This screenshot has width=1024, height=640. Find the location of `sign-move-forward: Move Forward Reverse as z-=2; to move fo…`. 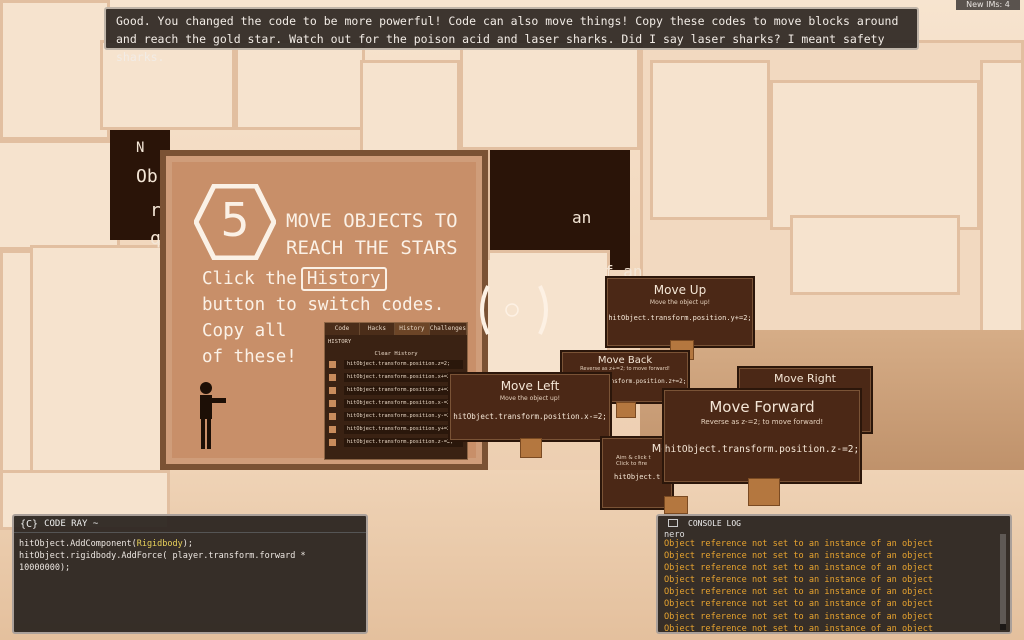

sign-move-forward: Move Forward Reverse as z-=2; to move fo… is located at coordinates (762, 436).